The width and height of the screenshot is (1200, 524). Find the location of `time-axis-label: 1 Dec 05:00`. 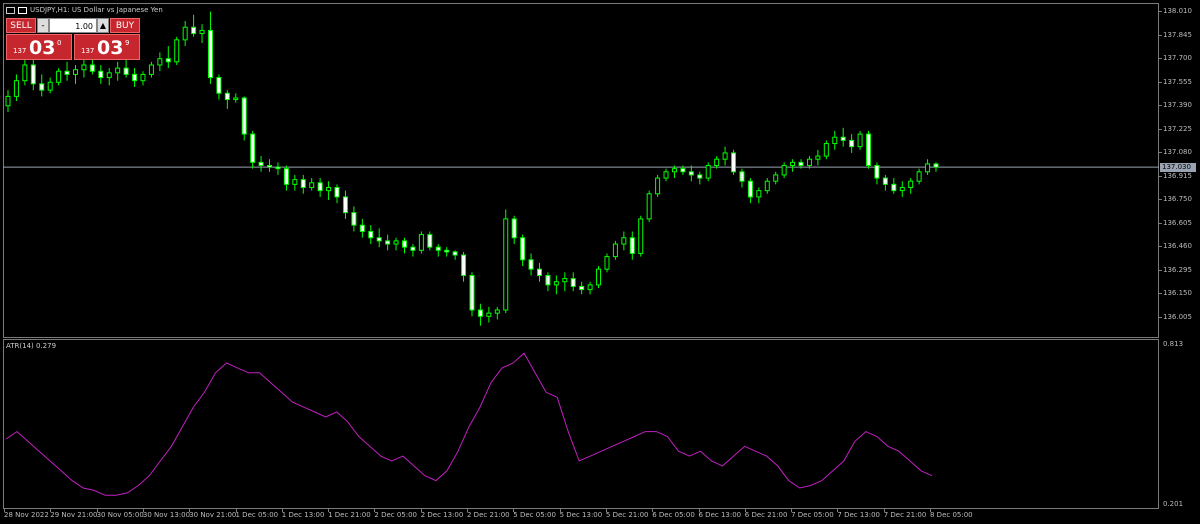

time-axis-label: 1 Dec 05:00 is located at coordinates (257, 515).